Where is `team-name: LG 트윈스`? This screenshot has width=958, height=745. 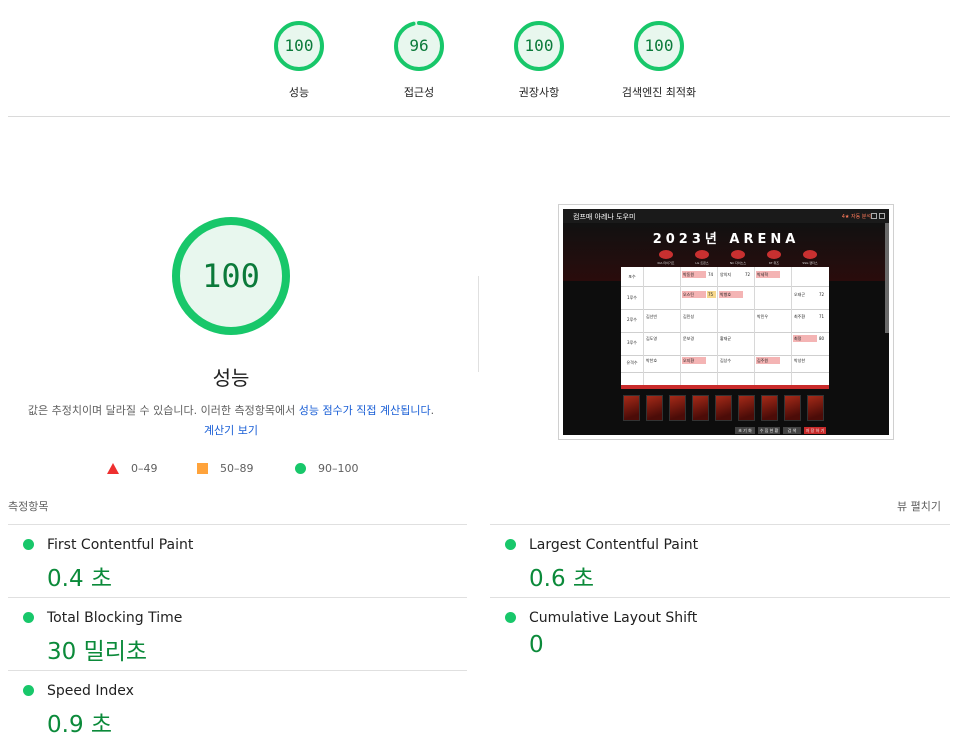 team-name: LG 트윈스 is located at coordinates (702, 263).